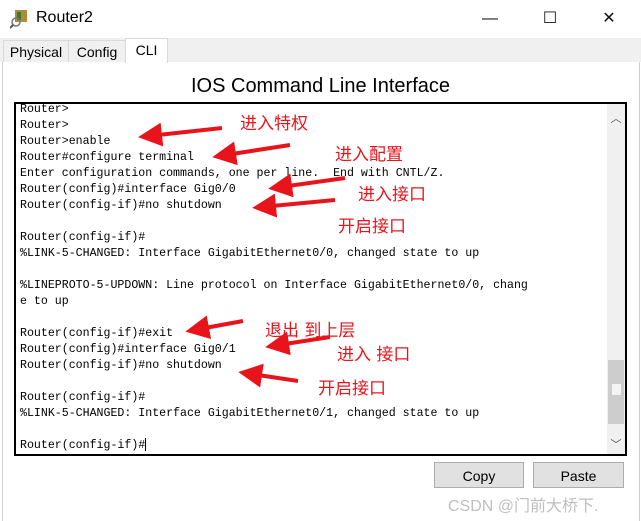 This screenshot has height=521, width=641. I want to click on tab-cli: CLI, so click(146, 50).